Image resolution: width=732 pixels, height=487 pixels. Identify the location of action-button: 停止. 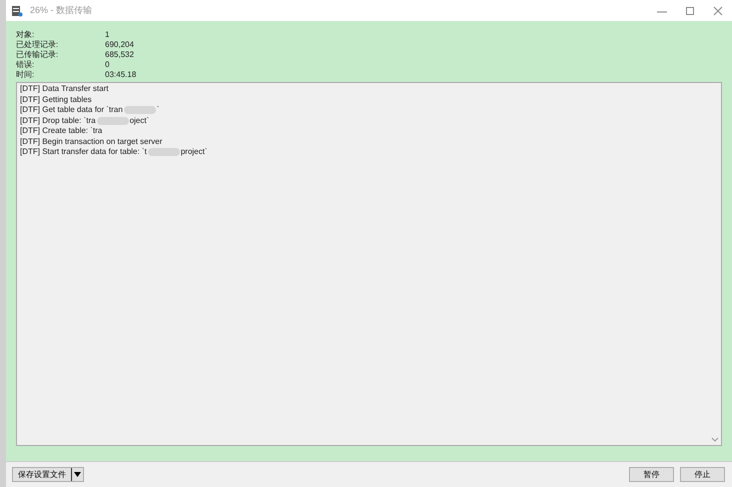
(702, 474).